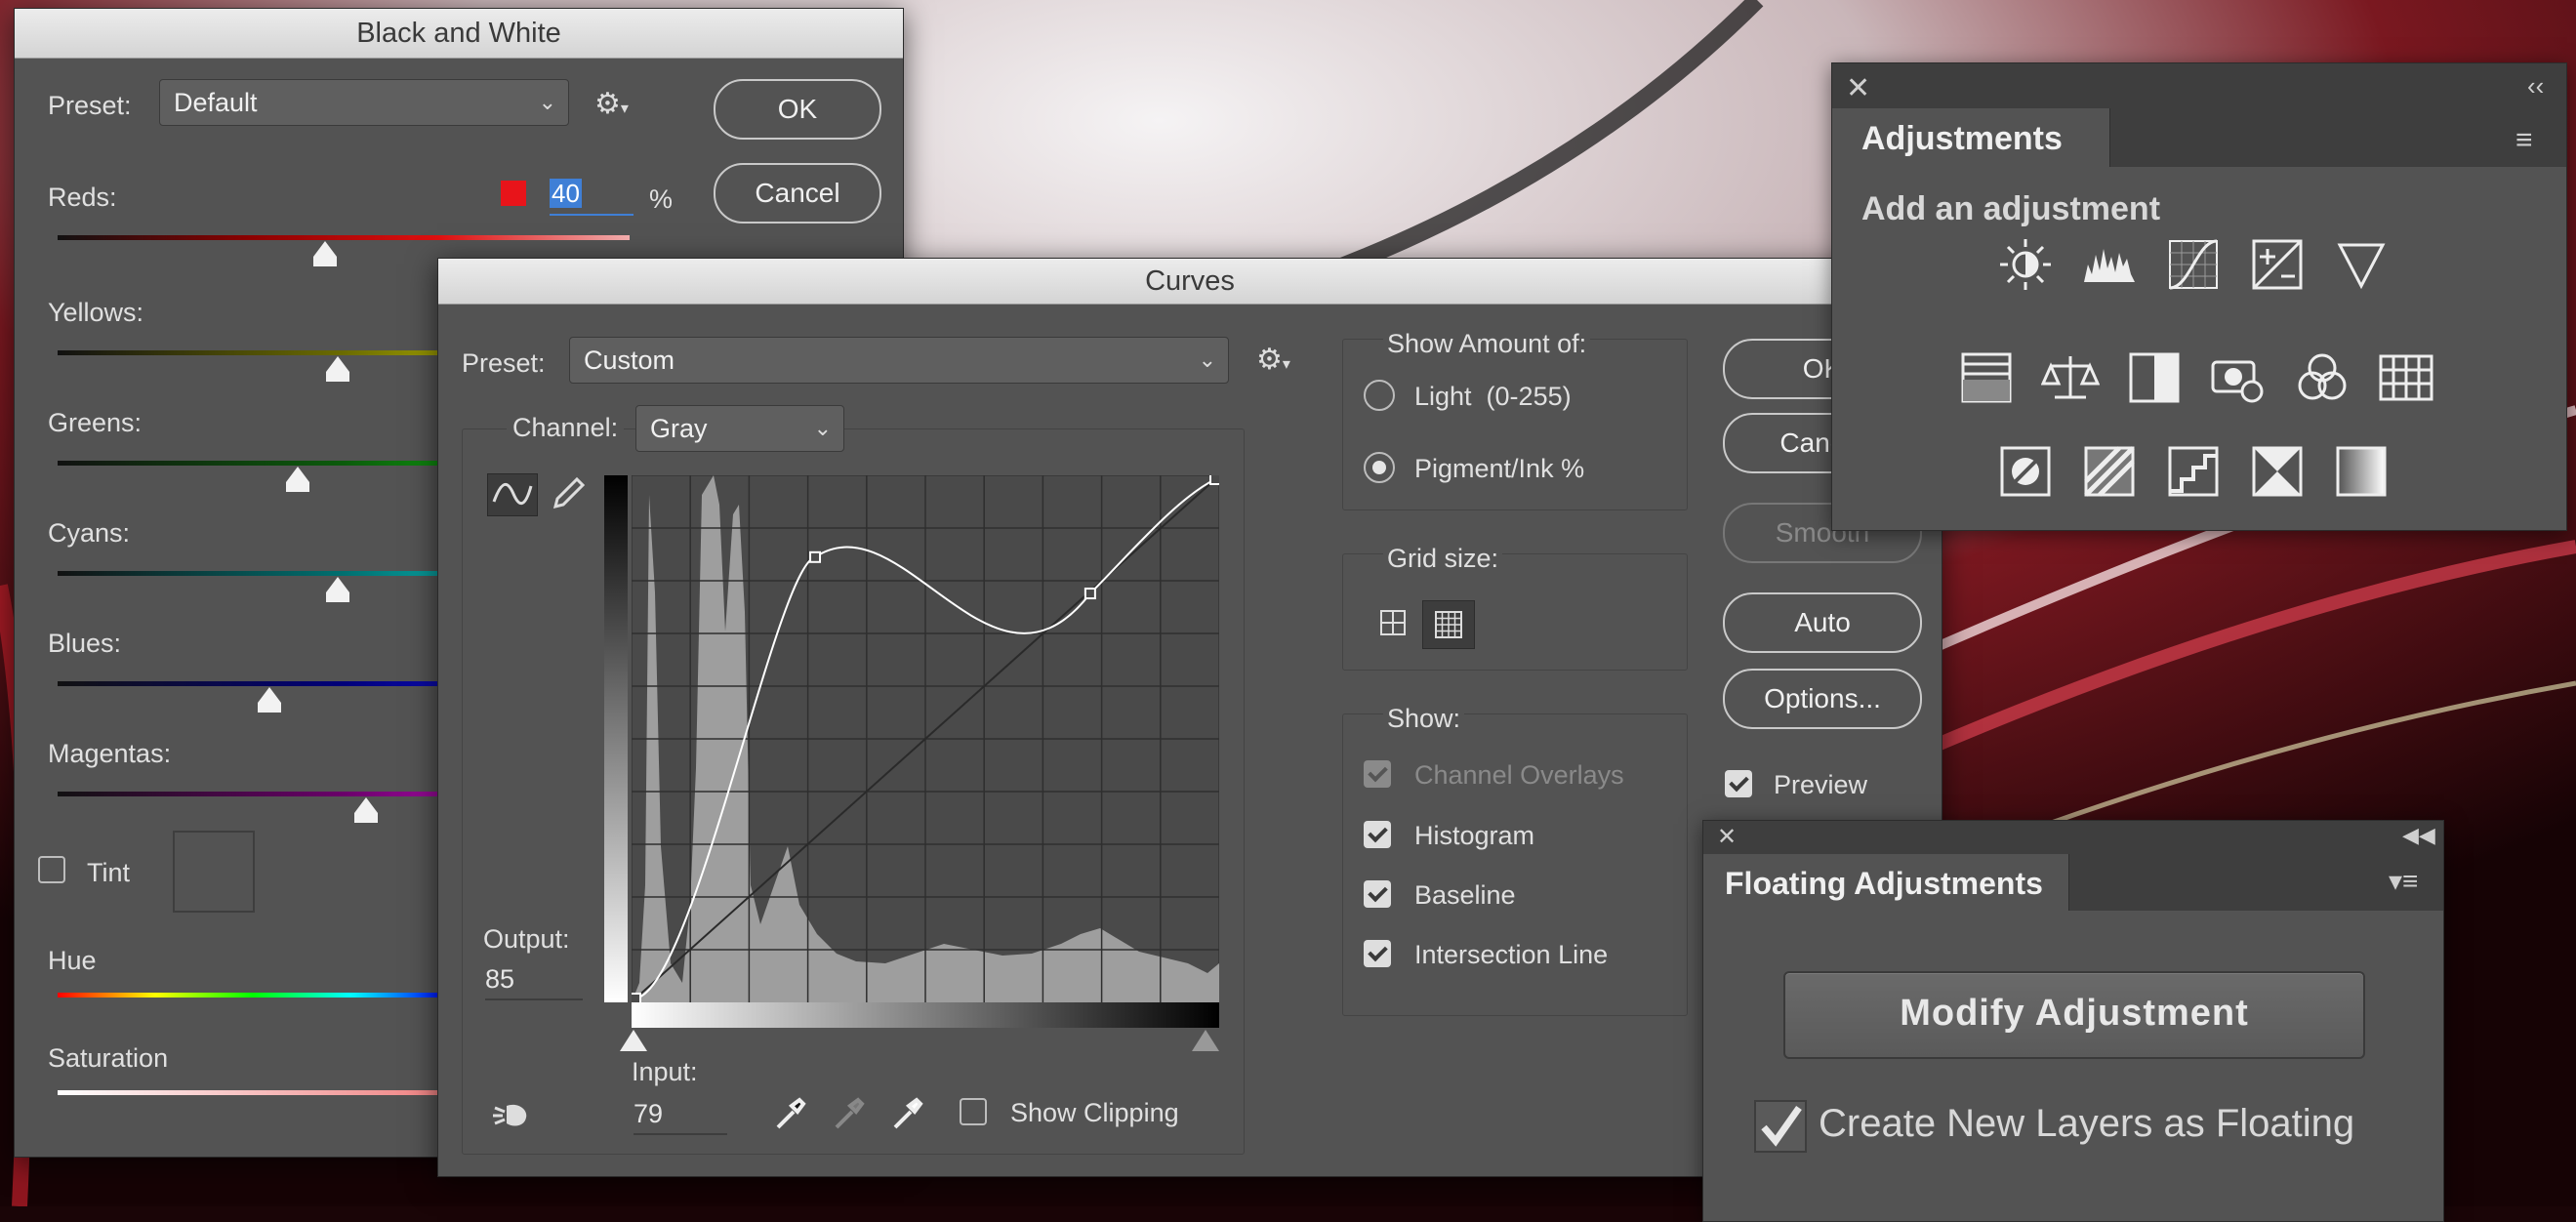  I want to click on gradient-map-icon, so click(2361, 471).